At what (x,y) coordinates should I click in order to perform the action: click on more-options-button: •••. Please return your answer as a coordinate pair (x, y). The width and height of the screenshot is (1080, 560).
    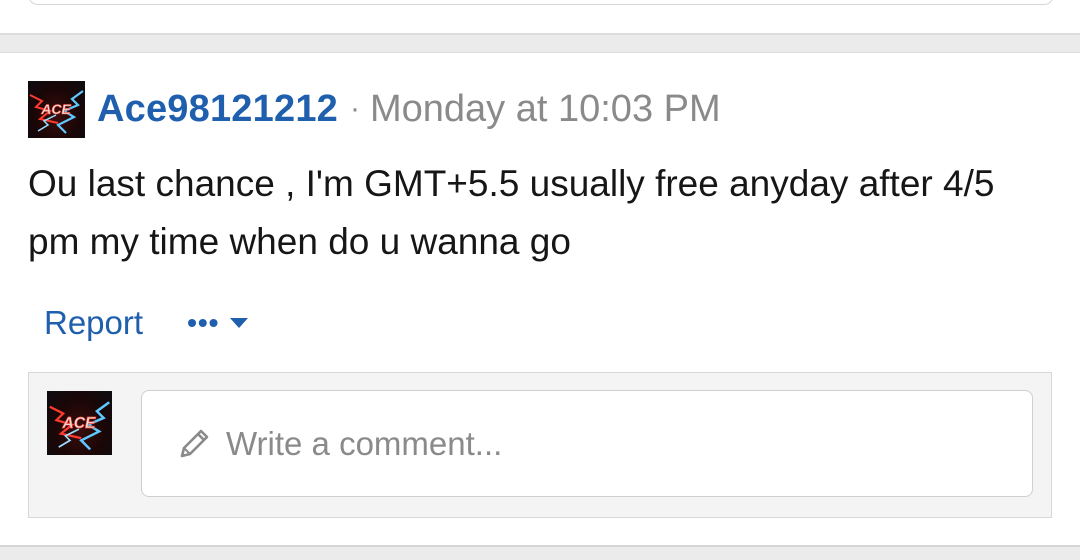
    Looking at the image, I should click on (218, 323).